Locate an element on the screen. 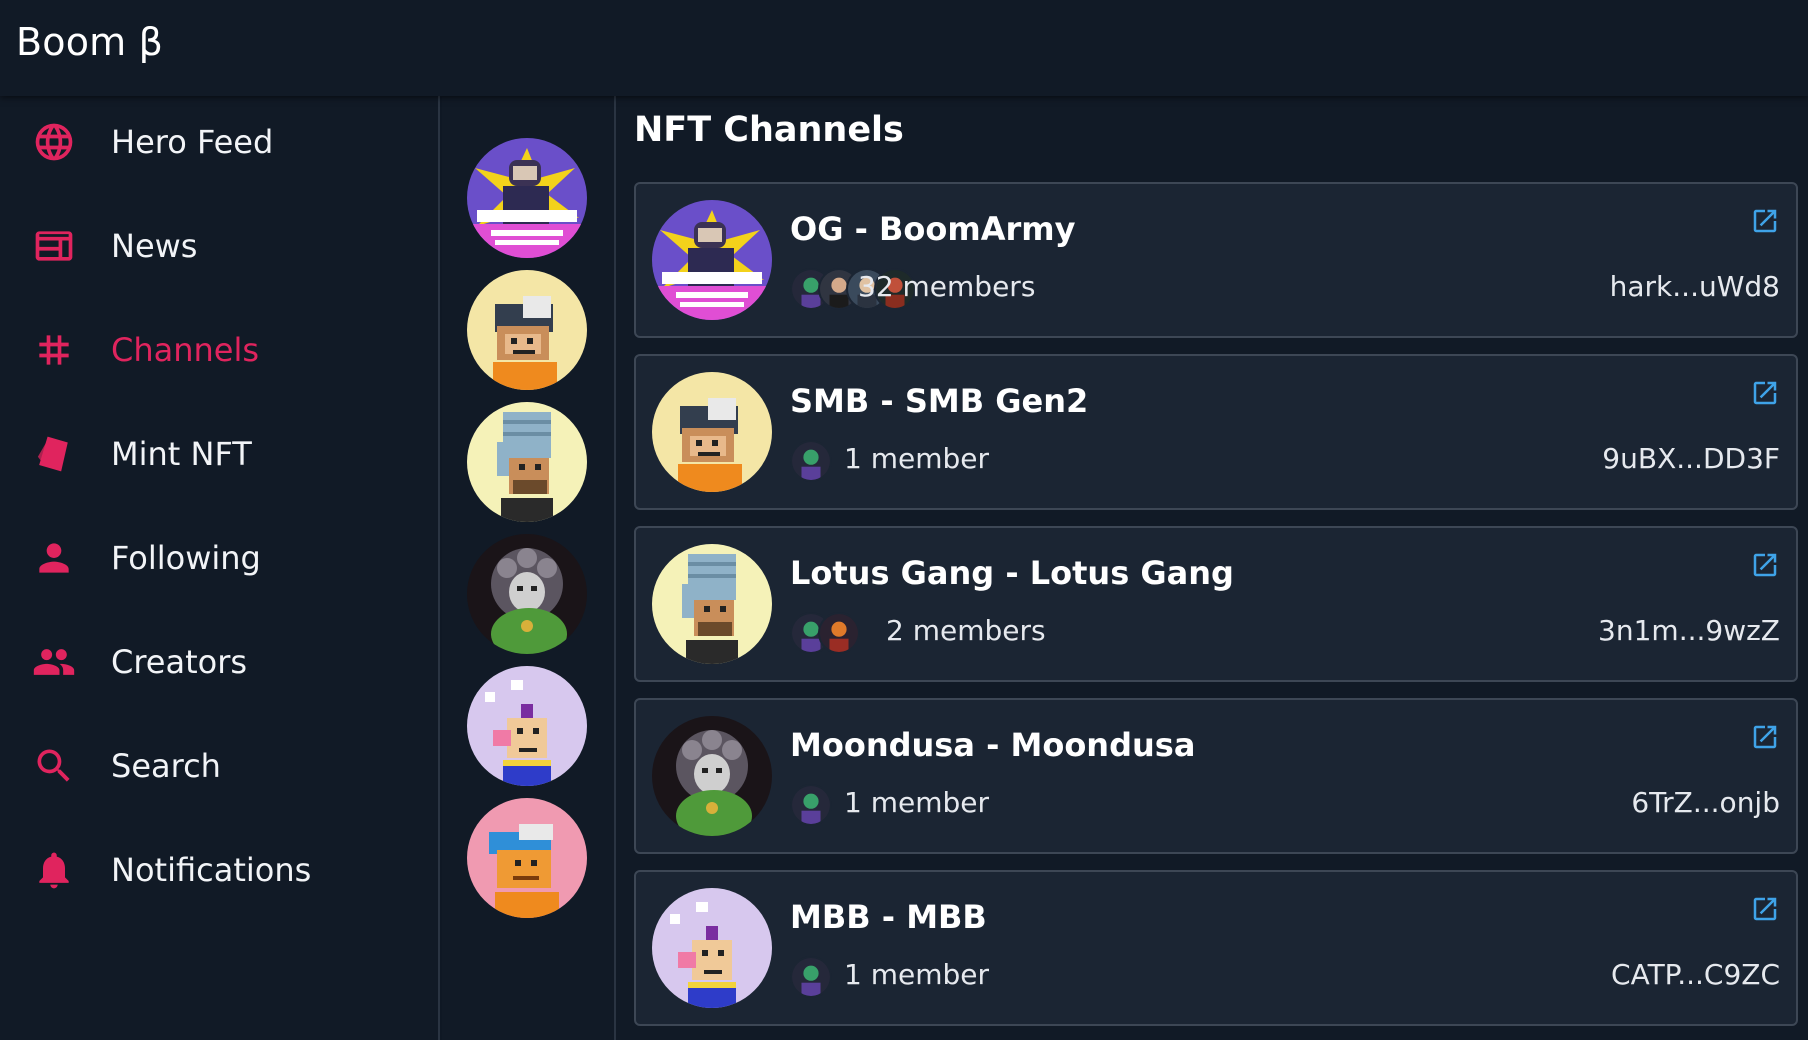 The image size is (1808, 1040). channel-address: 3n1m...9wzZ is located at coordinates (1689, 630).